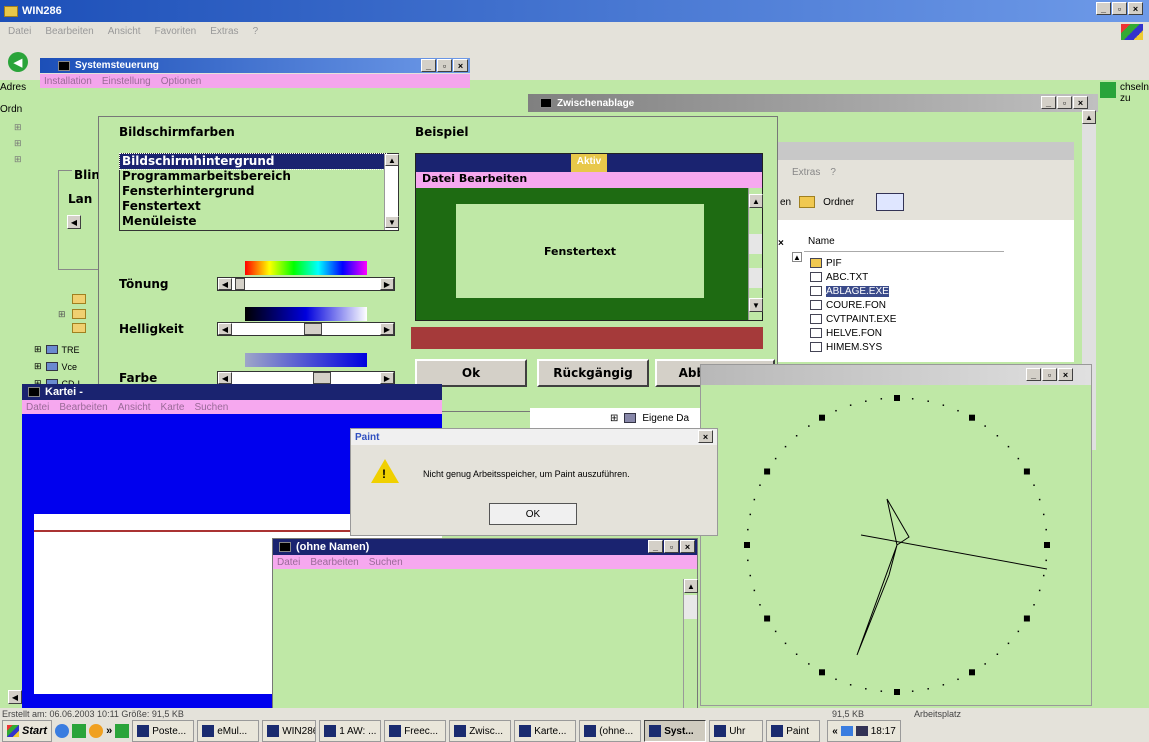 Image resolution: width=1149 pixels, height=742 pixels. What do you see at coordinates (288, 562) in the screenshot?
I see `notepad-menu-item: Datei` at bounding box center [288, 562].